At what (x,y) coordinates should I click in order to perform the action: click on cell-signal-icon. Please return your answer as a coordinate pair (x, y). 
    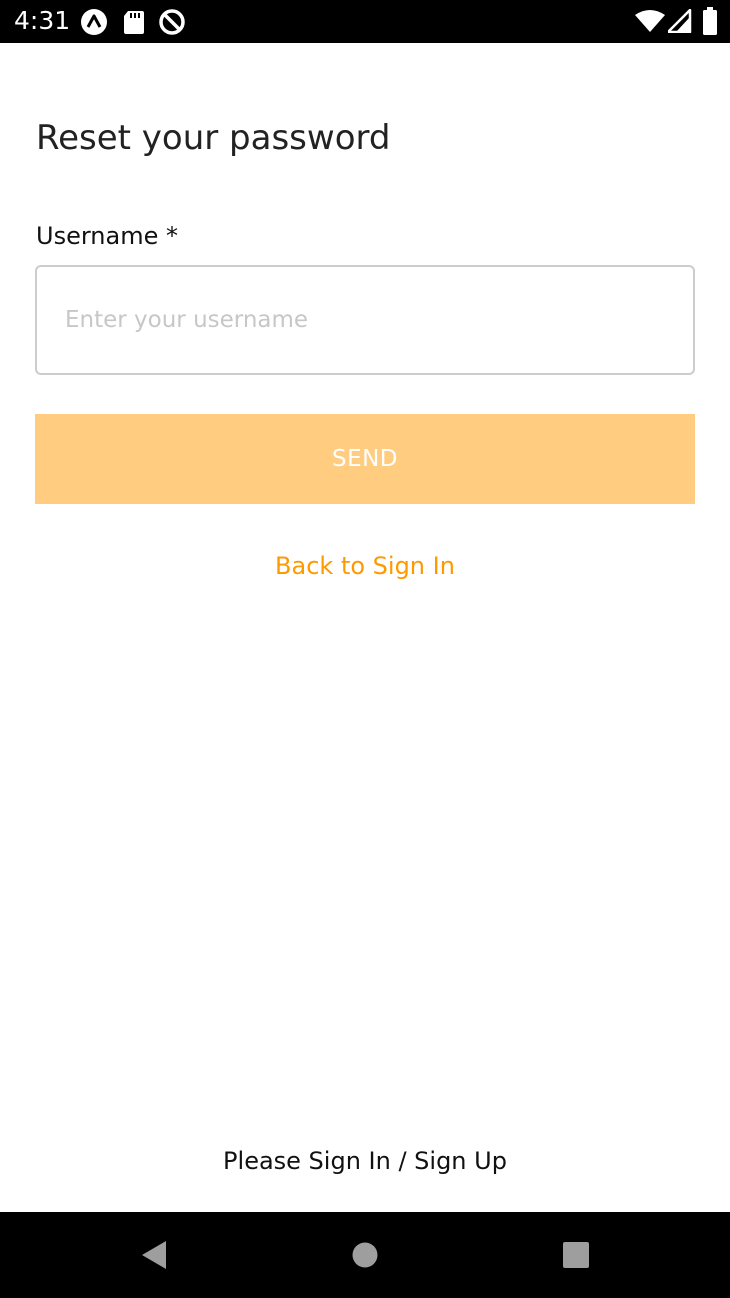
    Looking at the image, I should click on (679, 23).